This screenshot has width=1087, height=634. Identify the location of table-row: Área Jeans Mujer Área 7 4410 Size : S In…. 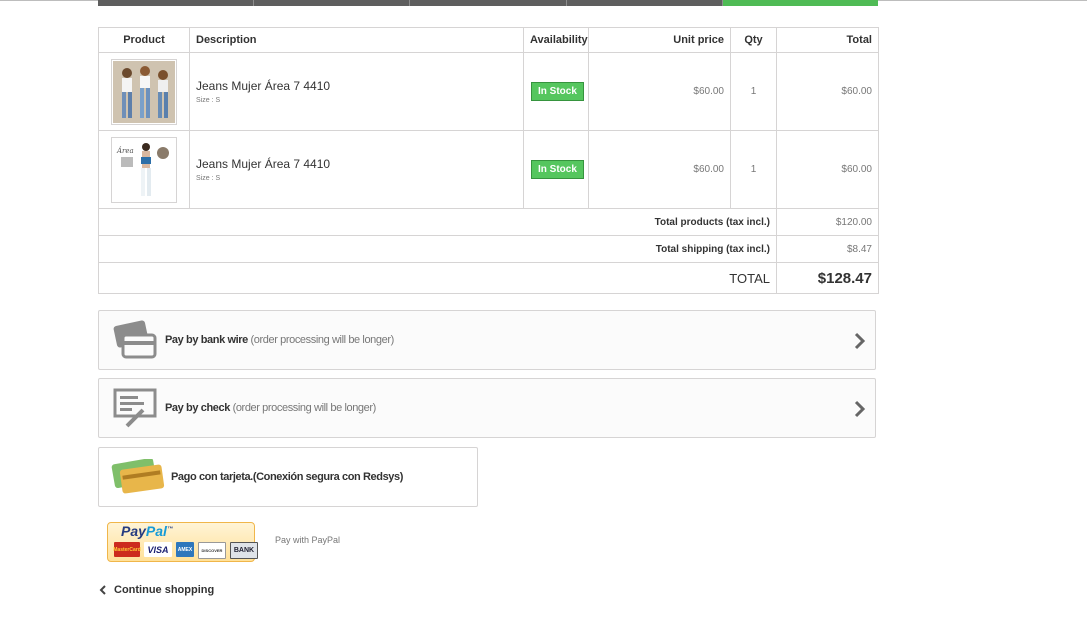
(488, 169).